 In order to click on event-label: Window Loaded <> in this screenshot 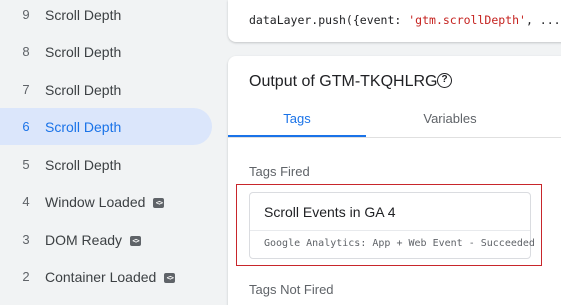, I will do `click(105, 201)`.